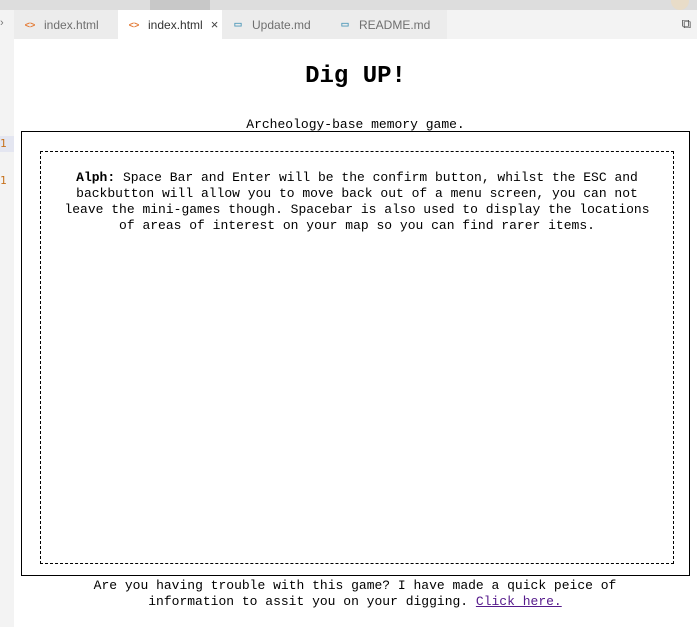 This screenshot has width=697, height=627. Describe the element at coordinates (2, 23) in the screenshot. I see `gutter-chevron-icon: ›` at that location.